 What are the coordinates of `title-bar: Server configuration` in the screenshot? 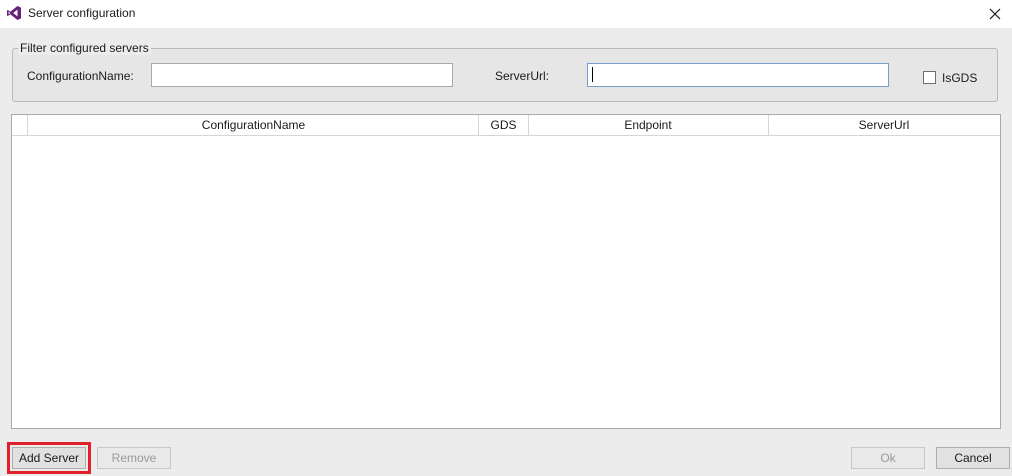 It's located at (506, 14).